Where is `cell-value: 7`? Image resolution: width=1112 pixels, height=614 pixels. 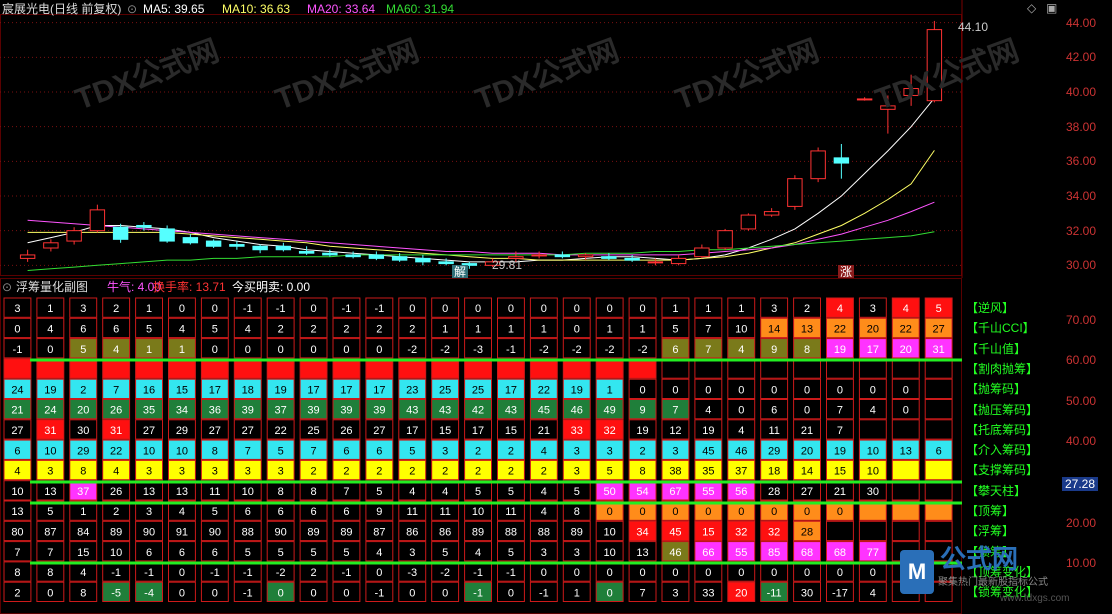
cell-value: 7 is located at coordinates (675, 411).